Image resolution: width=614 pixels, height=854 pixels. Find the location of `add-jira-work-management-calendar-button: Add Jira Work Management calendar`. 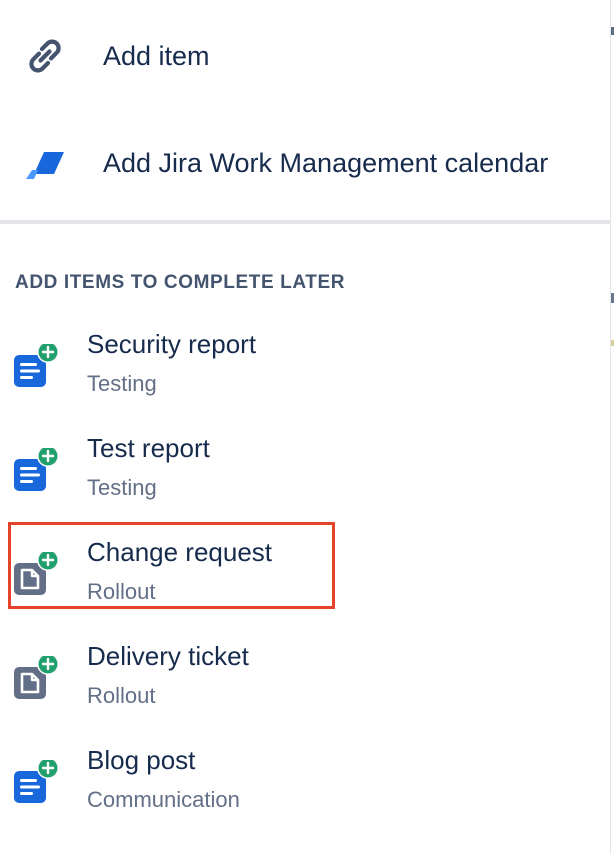

add-jira-work-management-calendar-button: Add Jira Work Management calendar is located at coordinates (305, 163).